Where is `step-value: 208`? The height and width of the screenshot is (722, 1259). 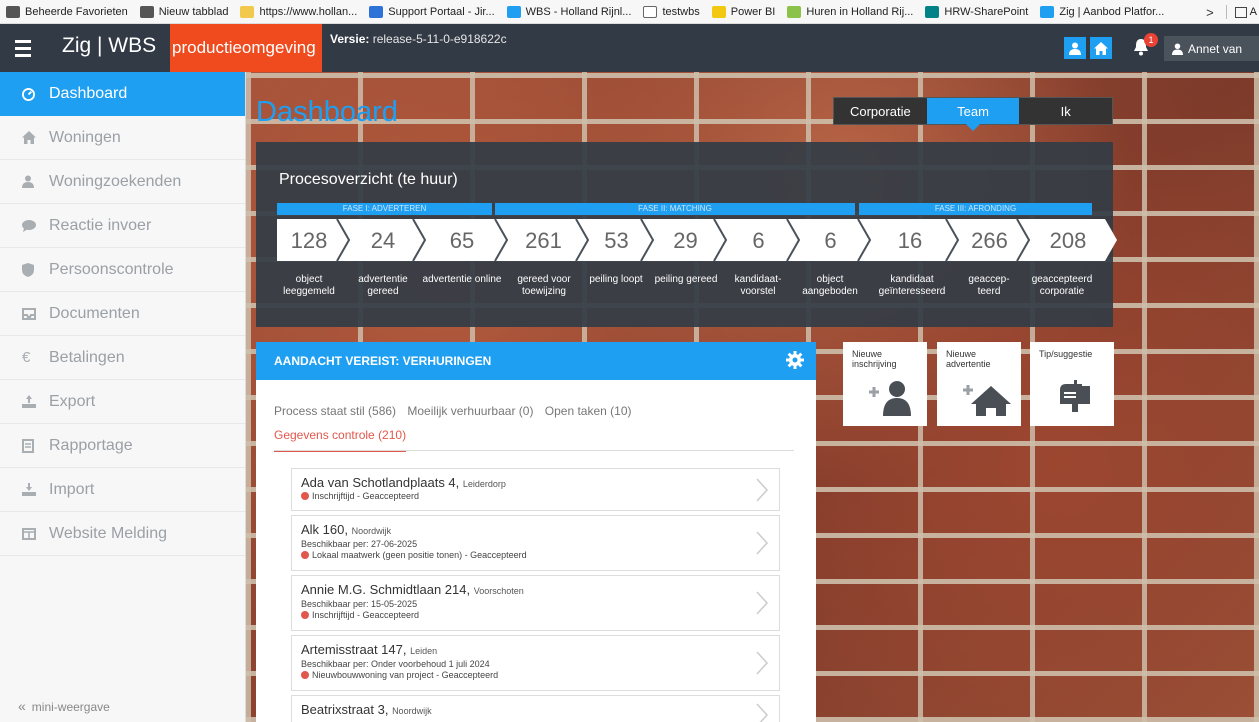
step-value: 208 is located at coordinates (1068, 241).